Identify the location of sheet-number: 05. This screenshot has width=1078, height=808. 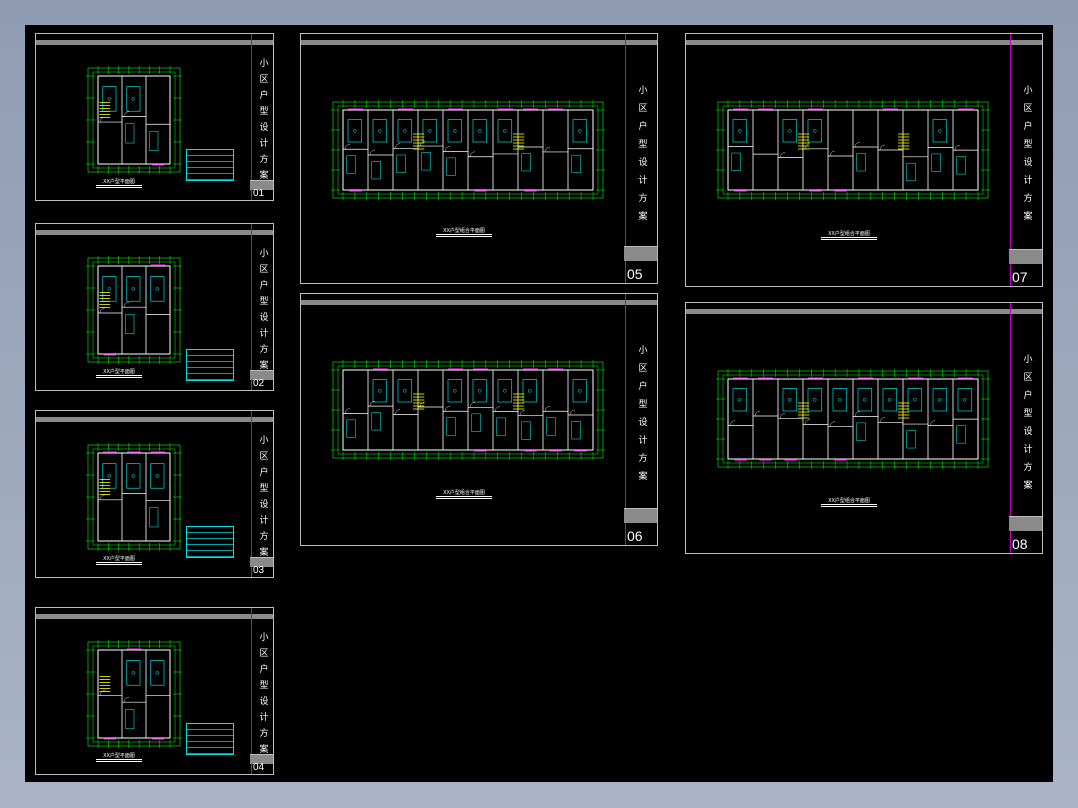
(635, 274).